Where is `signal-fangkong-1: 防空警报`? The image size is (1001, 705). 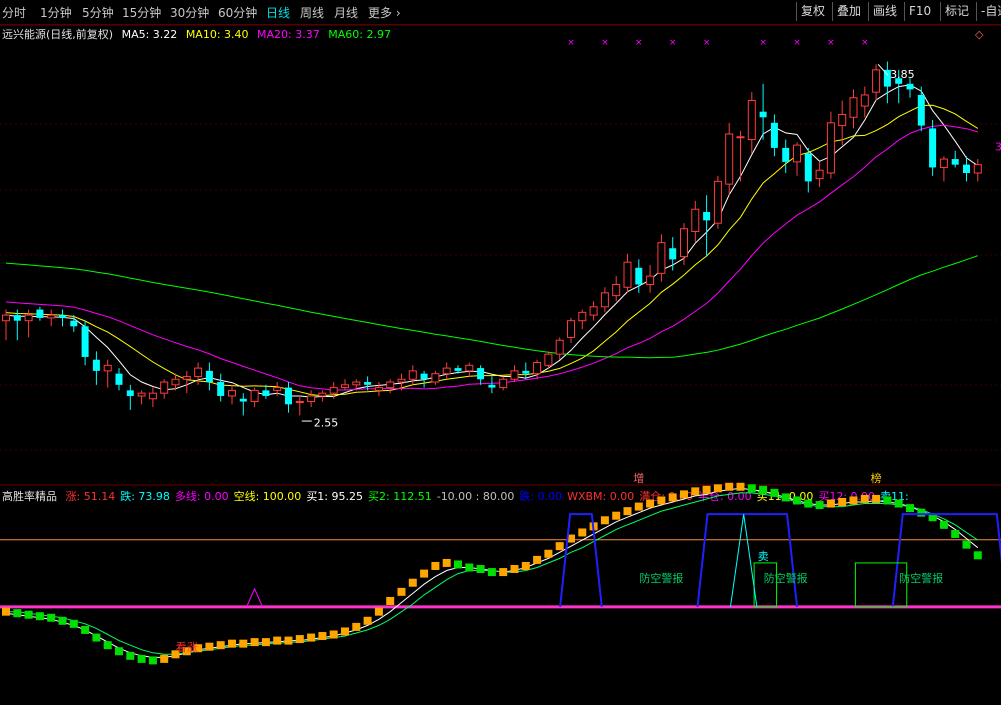 signal-fangkong-1: 防空警报 is located at coordinates (661, 578).